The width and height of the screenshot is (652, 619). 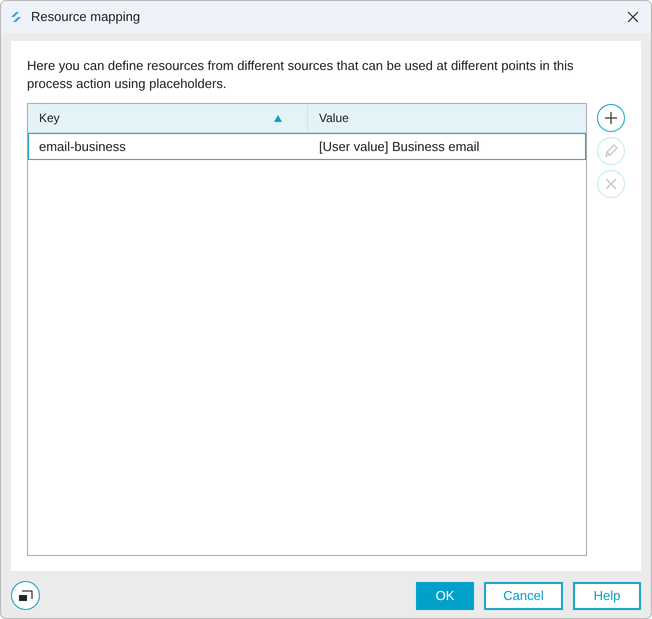 What do you see at coordinates (399, 147) in the screenshot?
I see `table-cell-text: [User value] Business email` at bounding box center [399, 147].